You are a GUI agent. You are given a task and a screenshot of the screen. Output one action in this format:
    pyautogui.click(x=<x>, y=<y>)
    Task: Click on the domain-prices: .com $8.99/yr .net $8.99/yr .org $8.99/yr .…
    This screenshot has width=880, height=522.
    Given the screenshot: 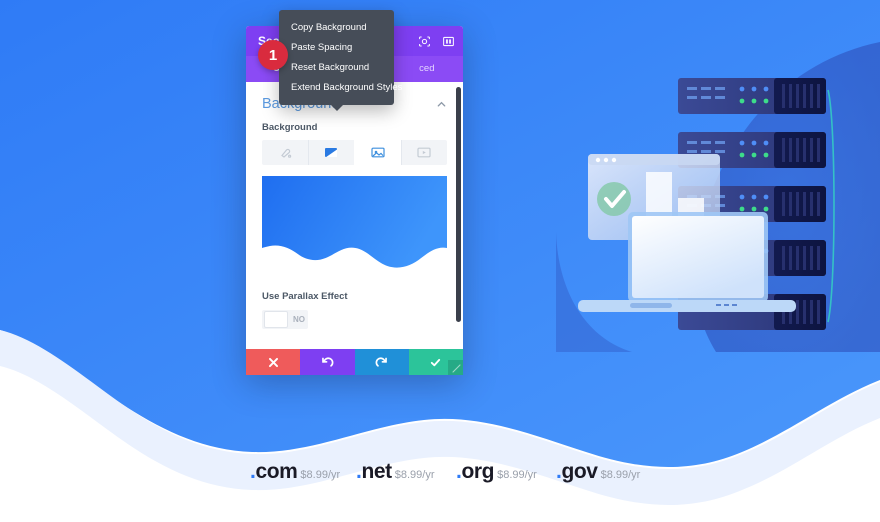 What is the action you would take?
    pyautogui.click(x=450, y=475)
    